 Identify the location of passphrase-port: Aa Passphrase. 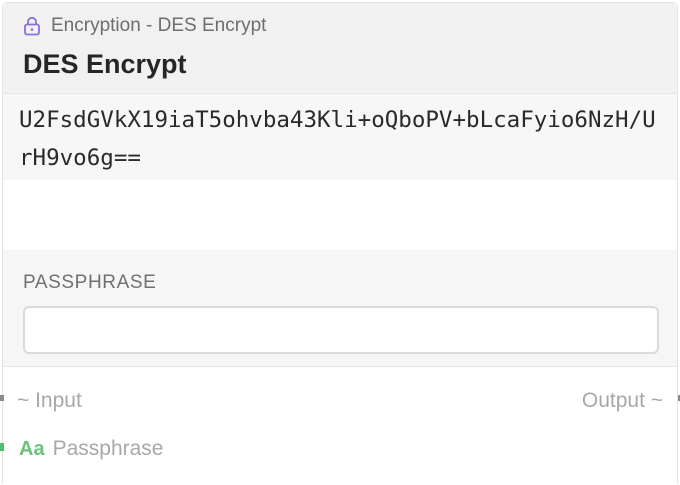
(91, 449).